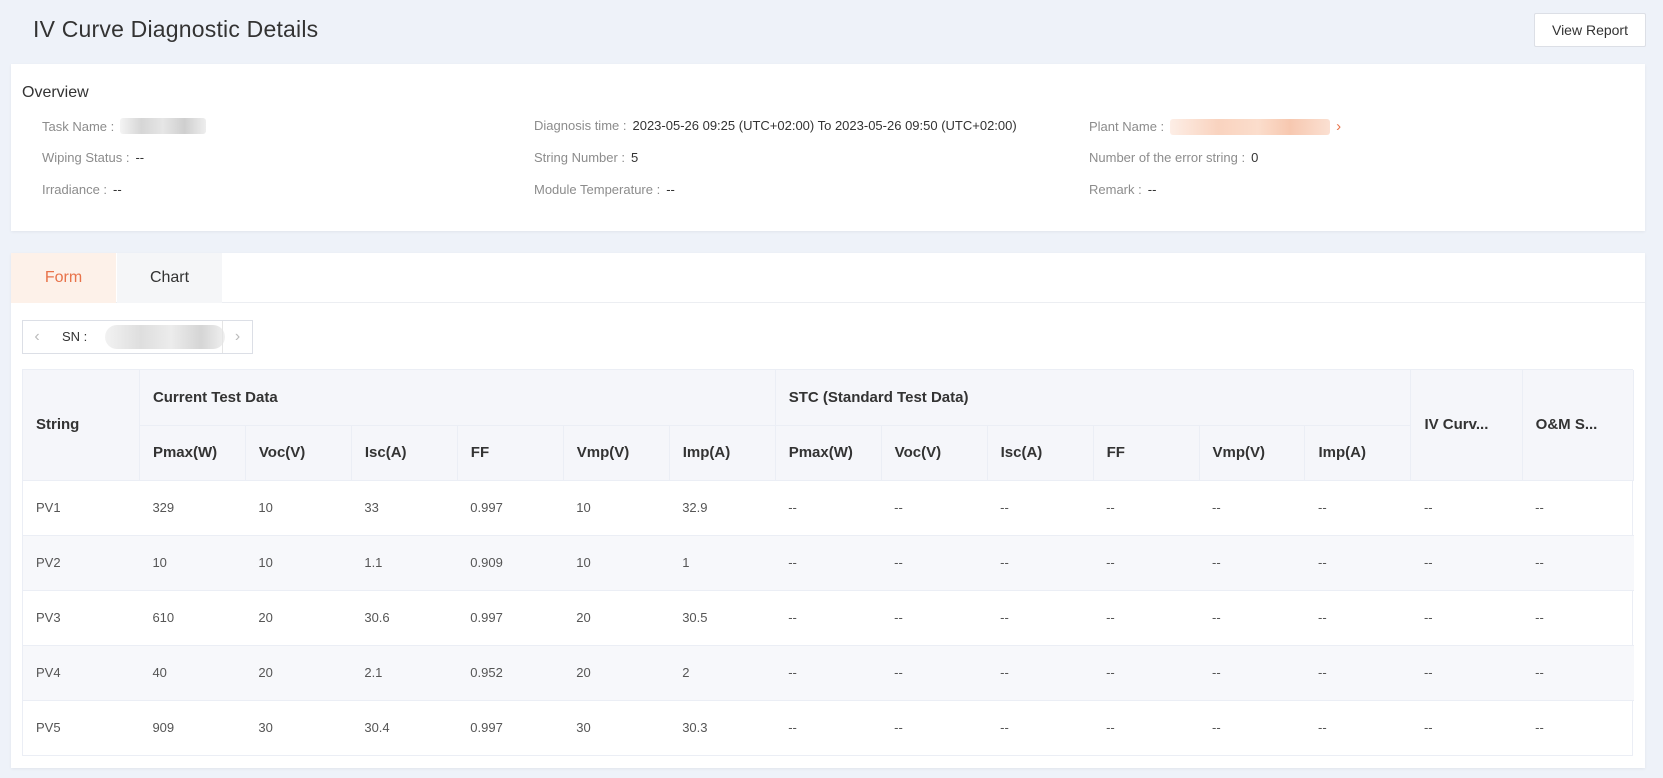 Image resolution: width=1663 pixels, height=778 pixels. I want to click on cell-string: PV4, so click(81, 673).